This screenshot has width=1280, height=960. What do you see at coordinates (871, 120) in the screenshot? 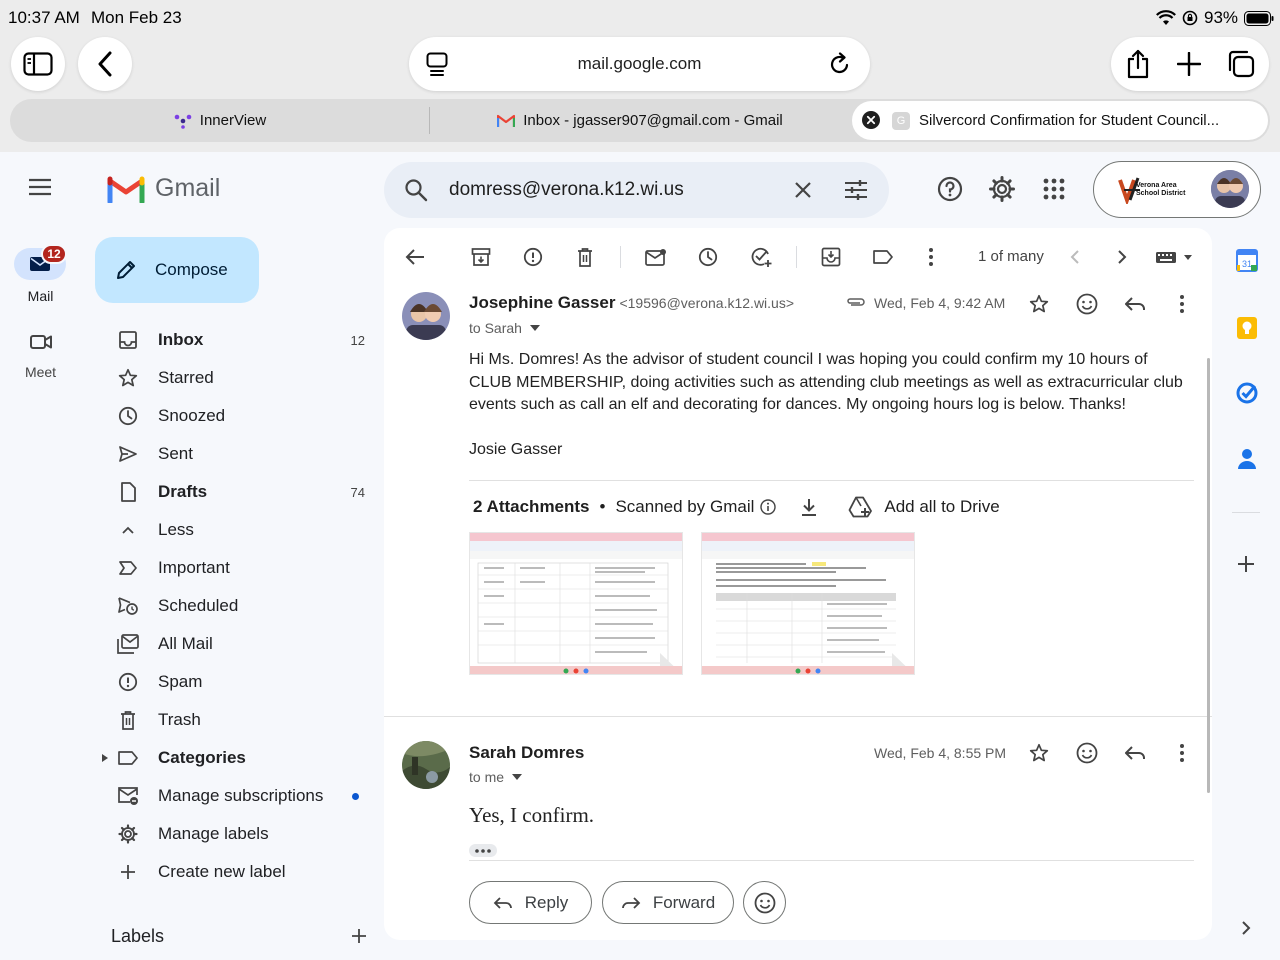
I see `close-tab-icon` at bounding box center [871, 120].